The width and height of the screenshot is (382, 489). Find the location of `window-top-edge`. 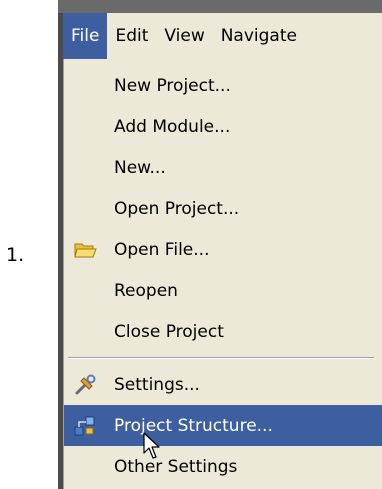

window-top-edge is located at coordinates (220, 6).